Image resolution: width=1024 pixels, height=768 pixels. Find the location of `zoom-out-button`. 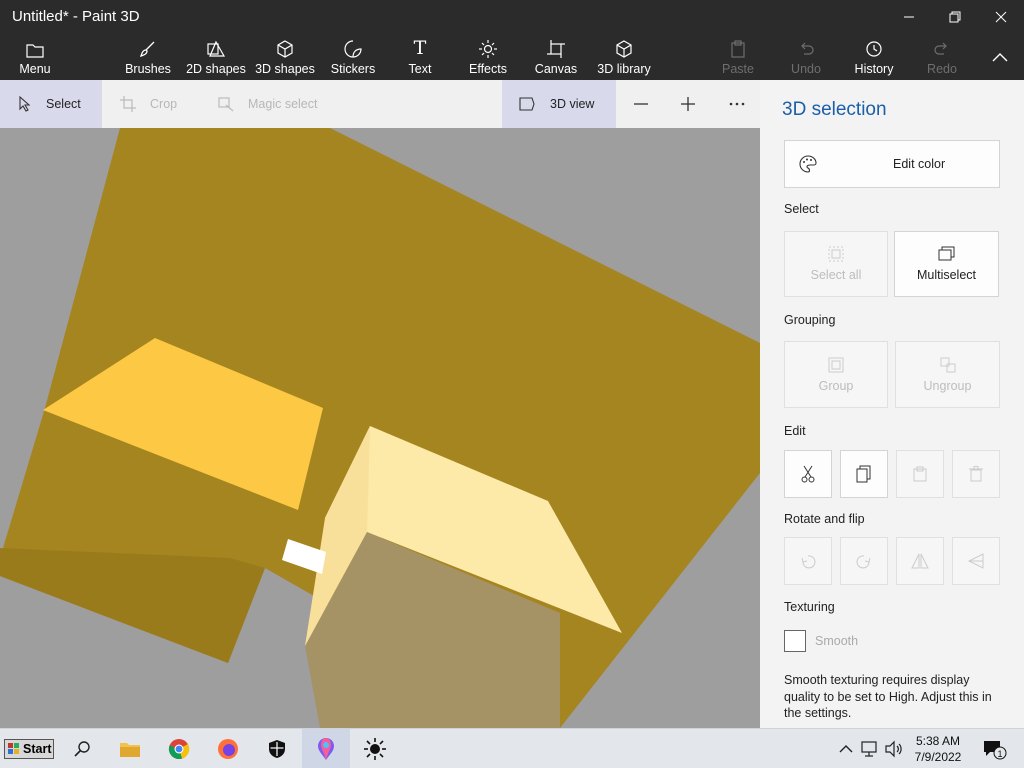

zoom-out-button is located at coordinates (641, 104).